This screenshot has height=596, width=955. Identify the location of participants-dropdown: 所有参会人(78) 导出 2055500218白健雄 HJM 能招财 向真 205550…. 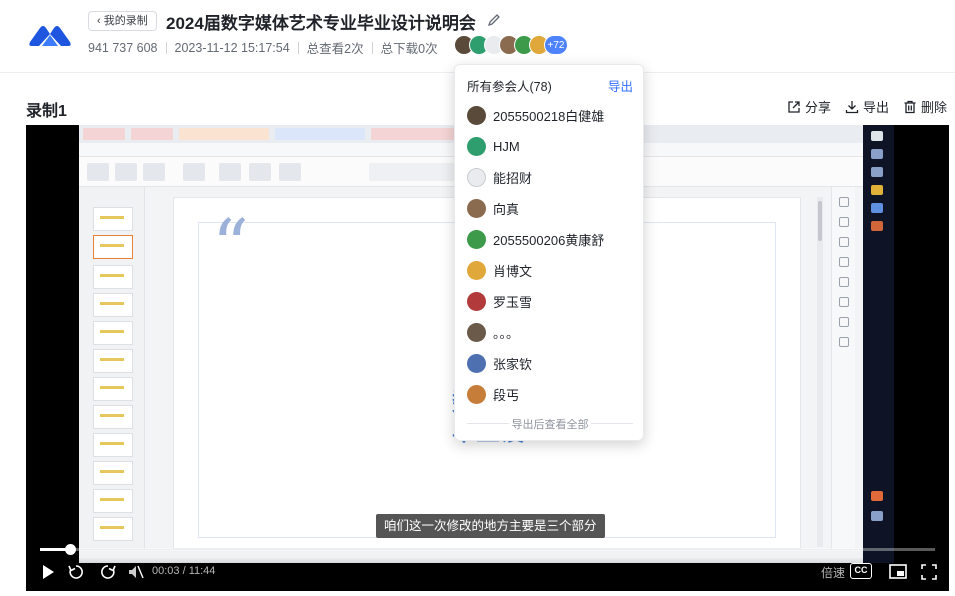
(549, 252).